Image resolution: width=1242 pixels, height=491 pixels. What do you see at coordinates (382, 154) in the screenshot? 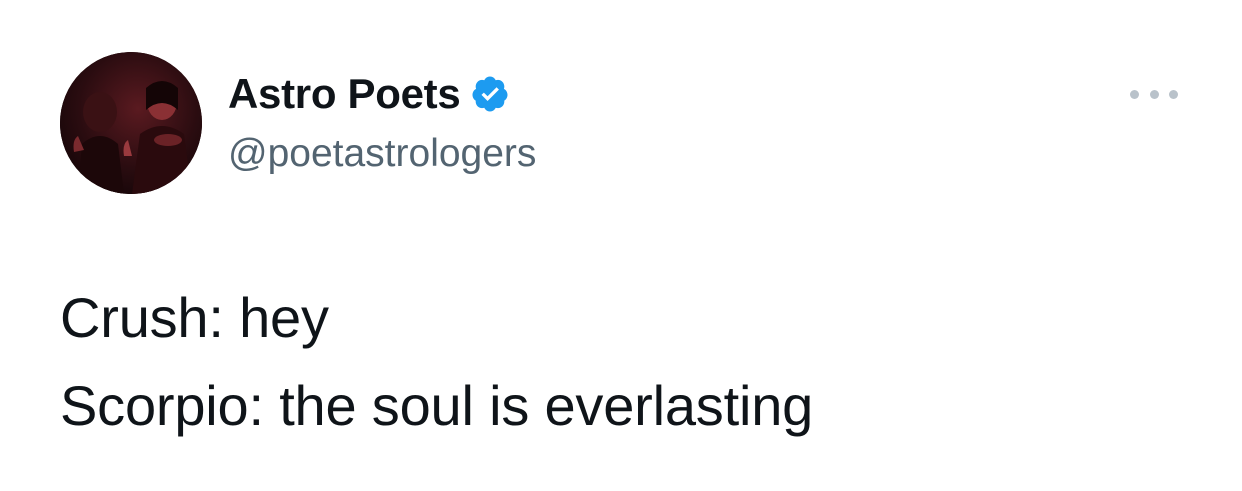
I see `author-handle: @poetastrologers` at bounding box center [382, 154].